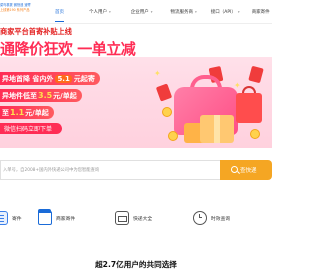 This screenshot has height=275, width=320. I want to click on service-label: 快递大全, so click(143, 219).